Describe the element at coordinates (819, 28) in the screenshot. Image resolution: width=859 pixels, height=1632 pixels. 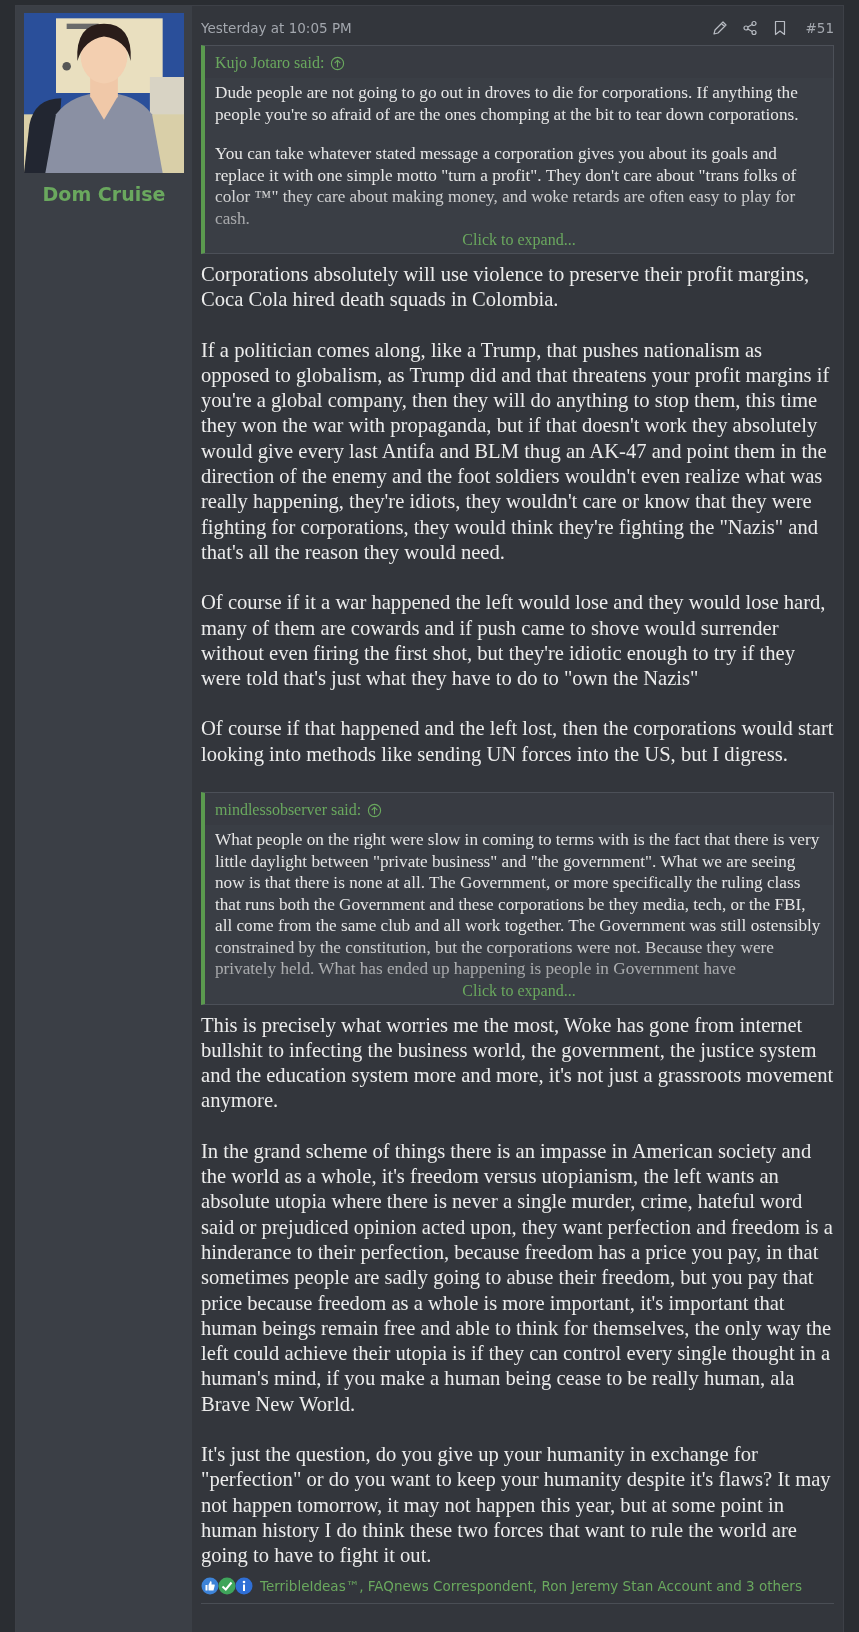
I see `post-number-link: #51` at that location.